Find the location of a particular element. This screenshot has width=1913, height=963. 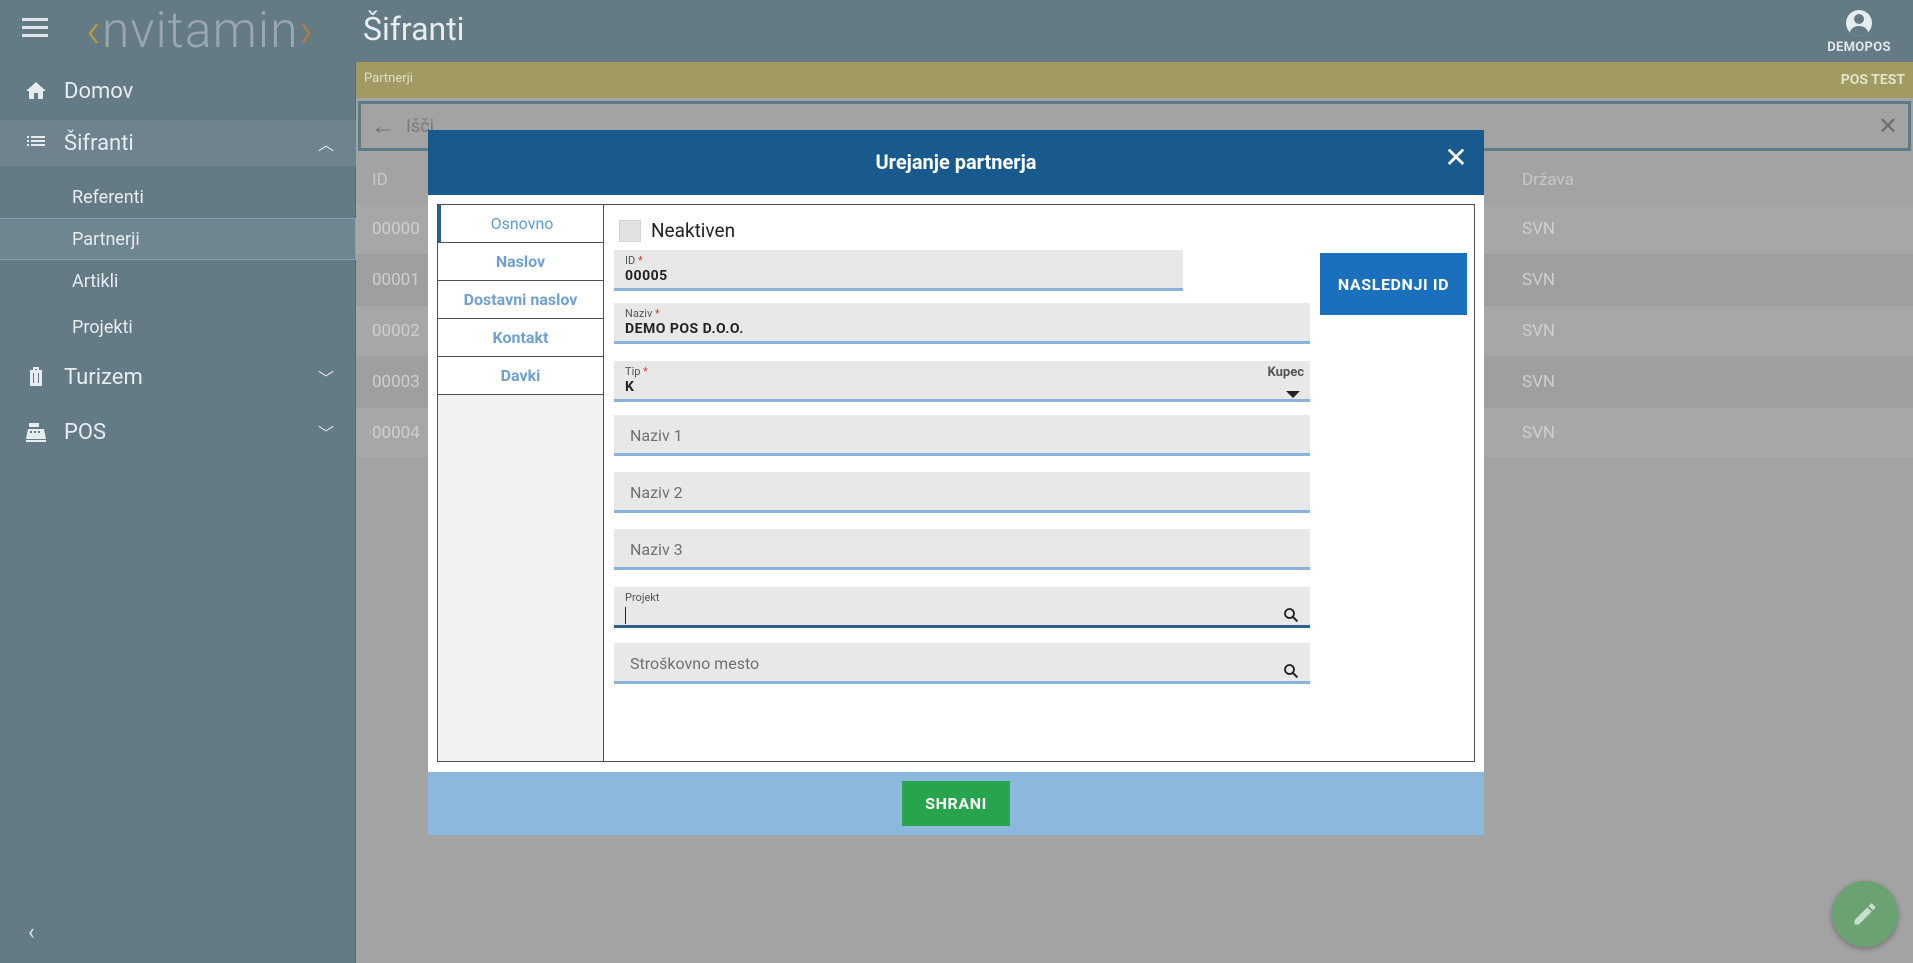

list-icon is located at coordinates (36, 141).